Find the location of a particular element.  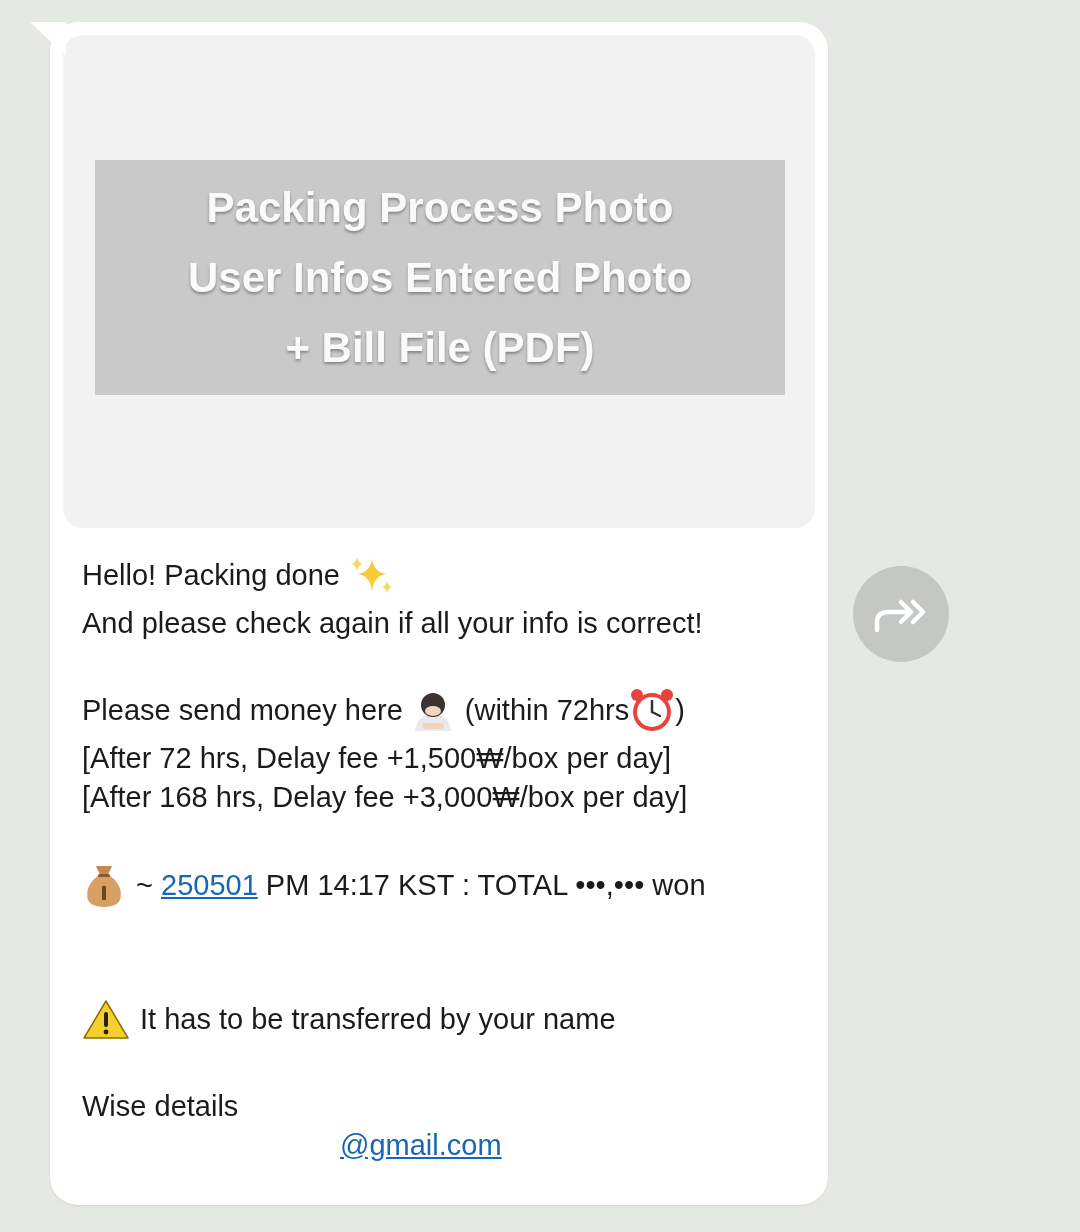

message-text: Wise details is located at coordinates (160, 1106).